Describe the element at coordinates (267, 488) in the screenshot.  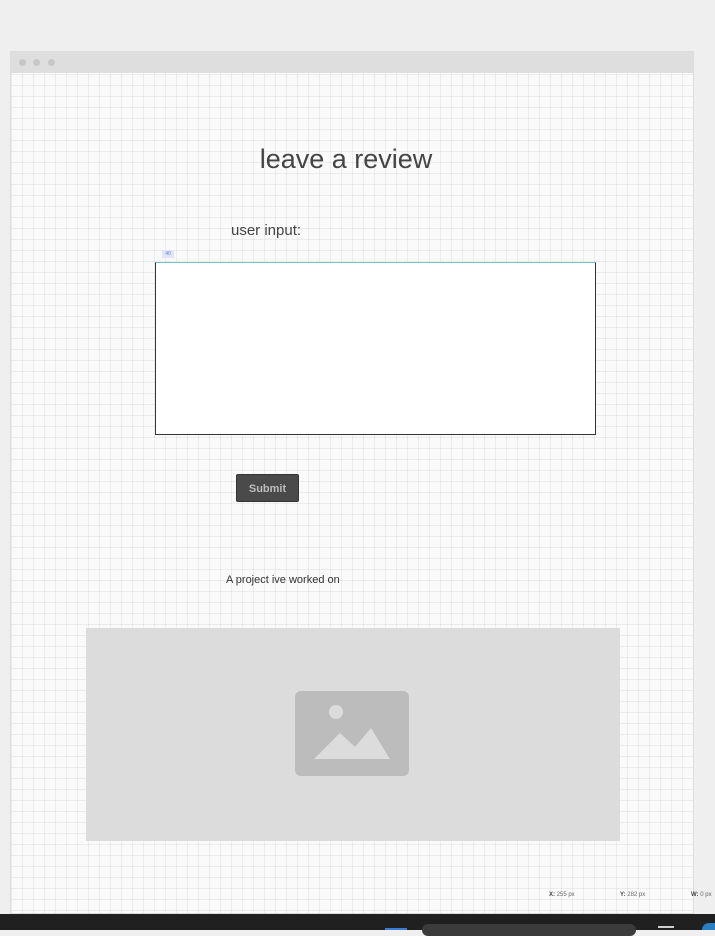
I see `submit-button: Submit` at that location.